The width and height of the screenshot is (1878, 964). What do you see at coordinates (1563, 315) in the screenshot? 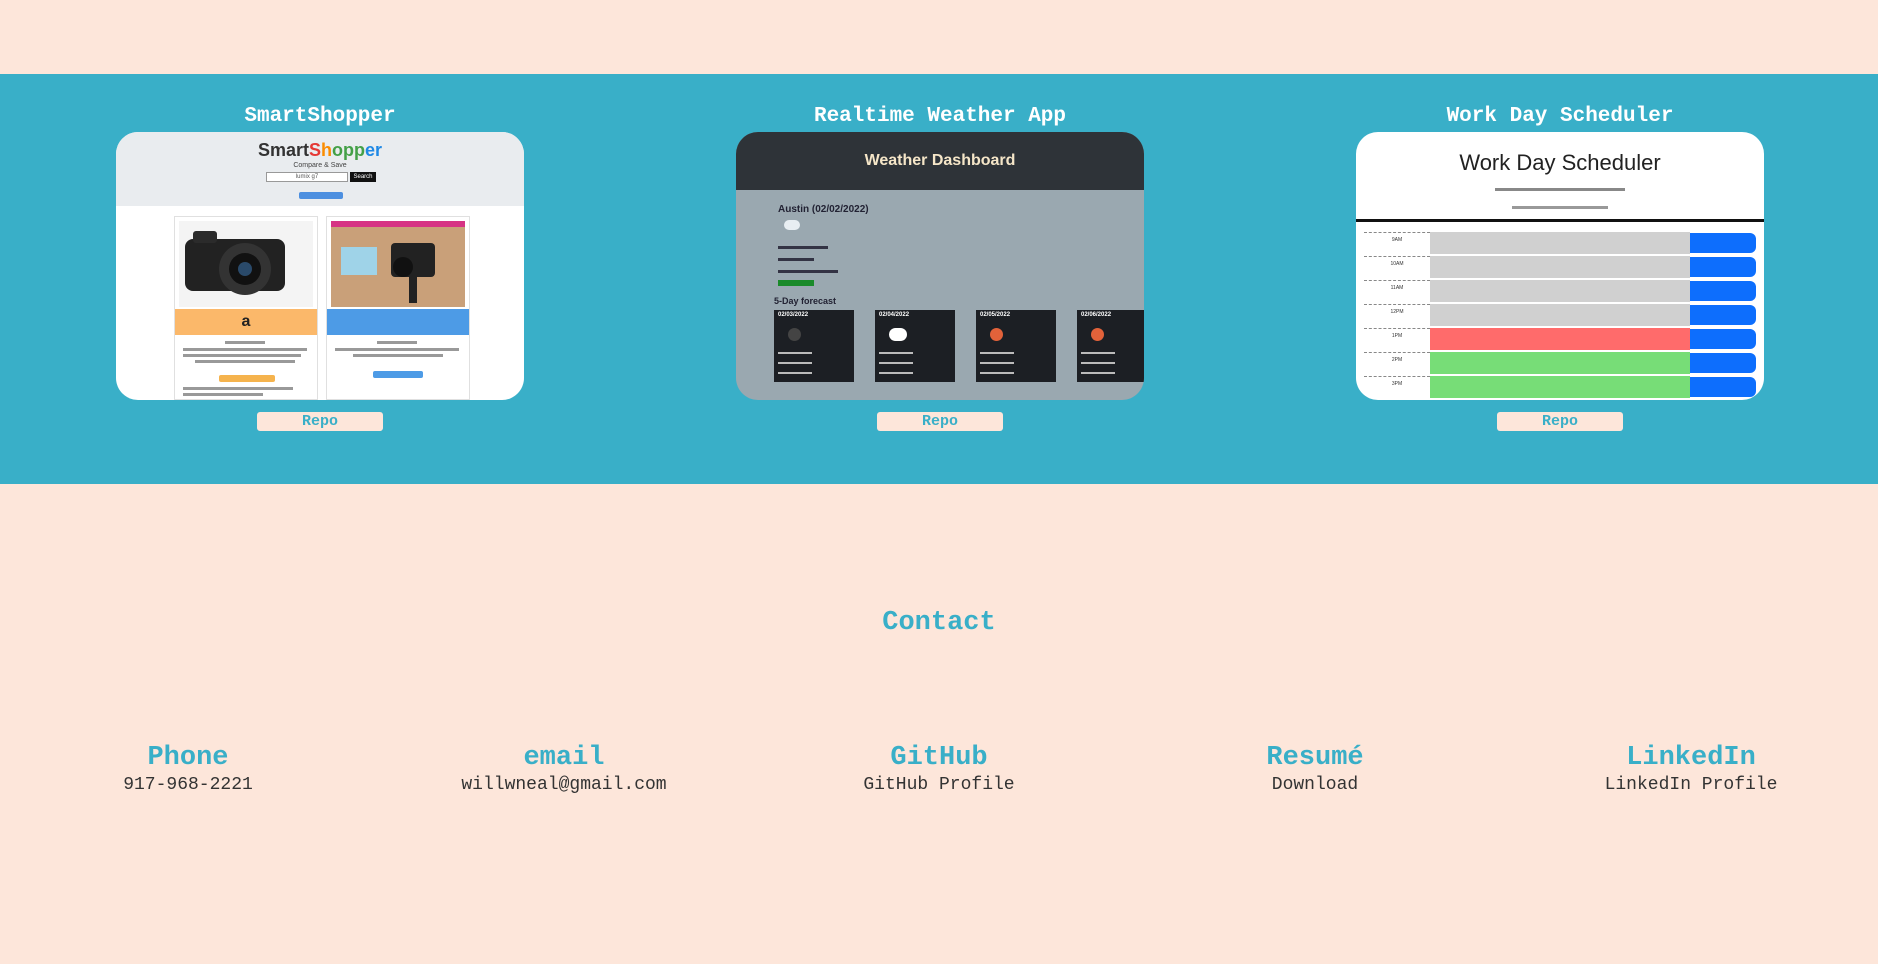
I see `hour-row: 12PM` at bounding box center [1563, 315].